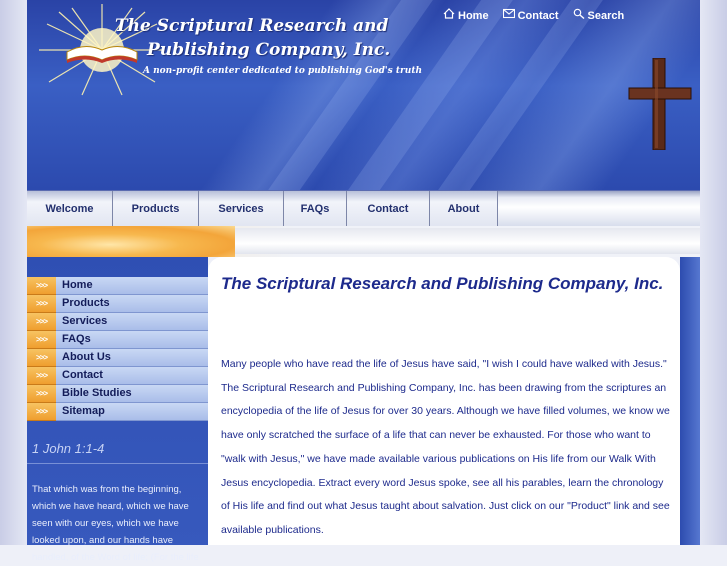 The width and height of the screenshot is (727, 566). Describe the element at coordinates (156, 209) in the screenshot. I see `tab-products: Products` at that location.